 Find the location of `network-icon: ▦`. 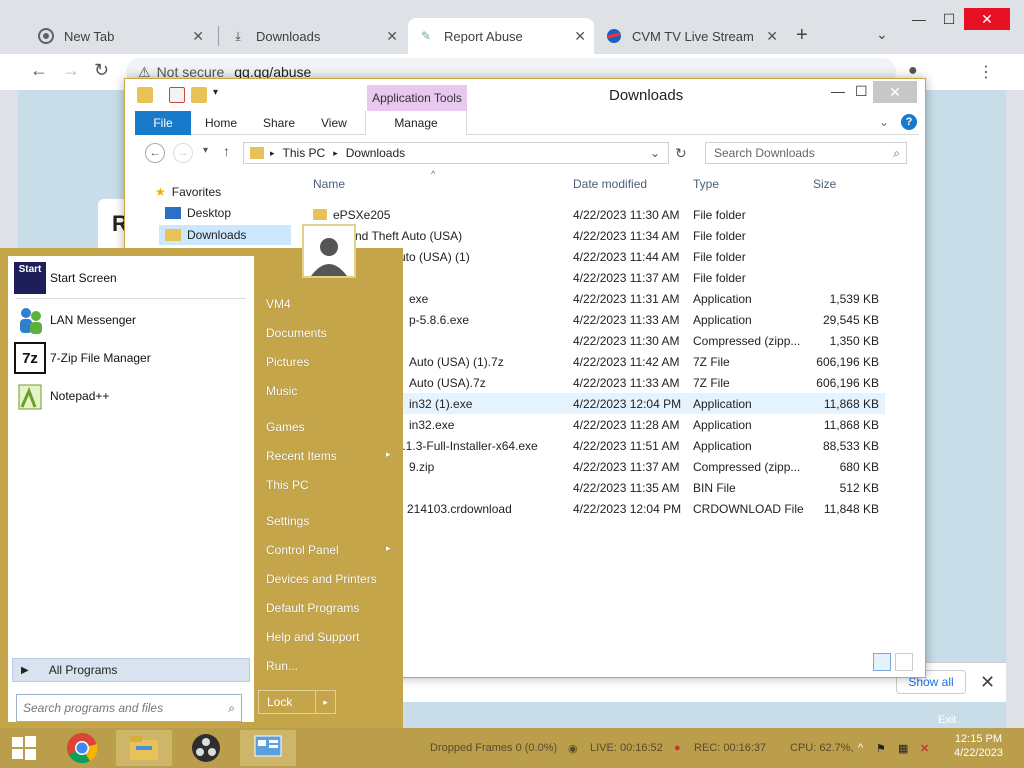

network-icon: ▦ is located at coordinates (903, 748).